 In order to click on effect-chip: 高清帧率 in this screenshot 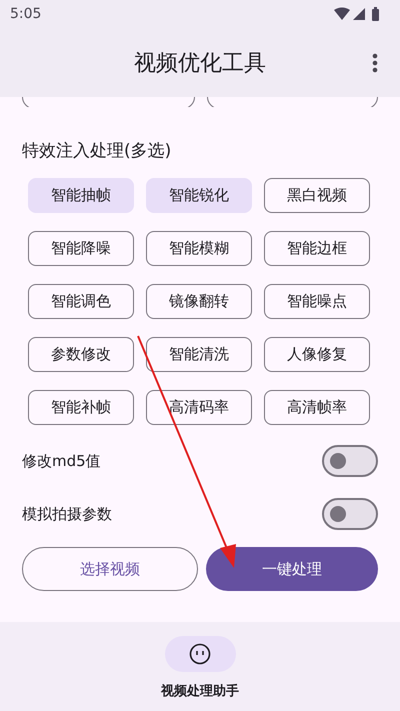, I will do `click(317, 407)`.